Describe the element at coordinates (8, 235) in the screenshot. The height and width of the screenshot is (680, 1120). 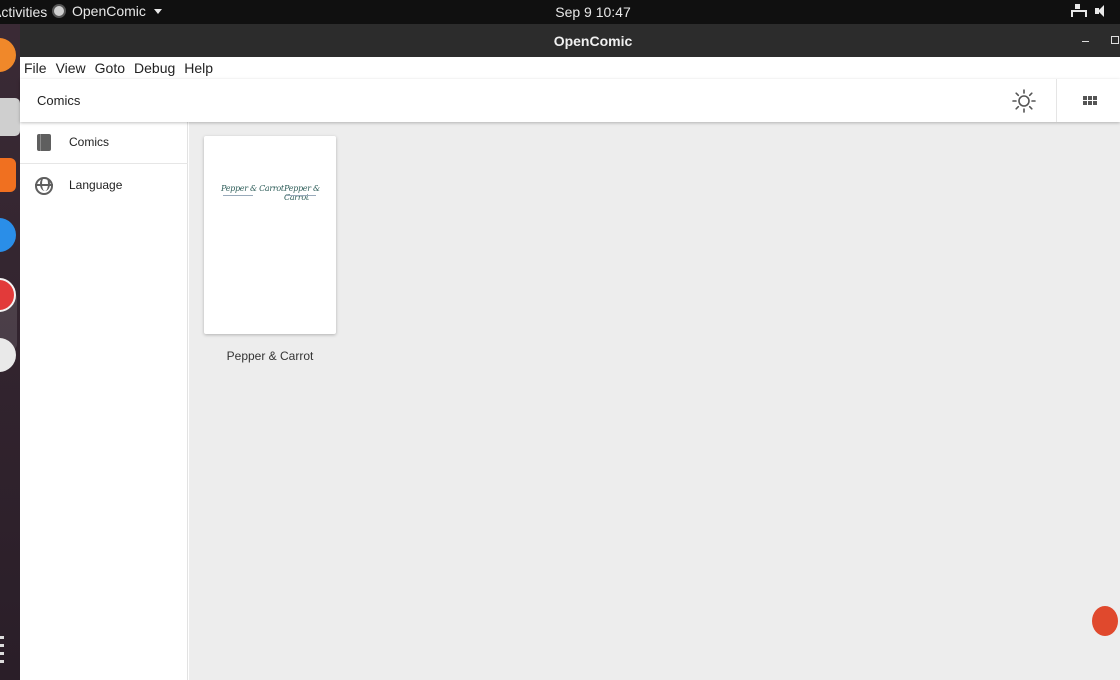
I see `thunderbird-icon` at that location.